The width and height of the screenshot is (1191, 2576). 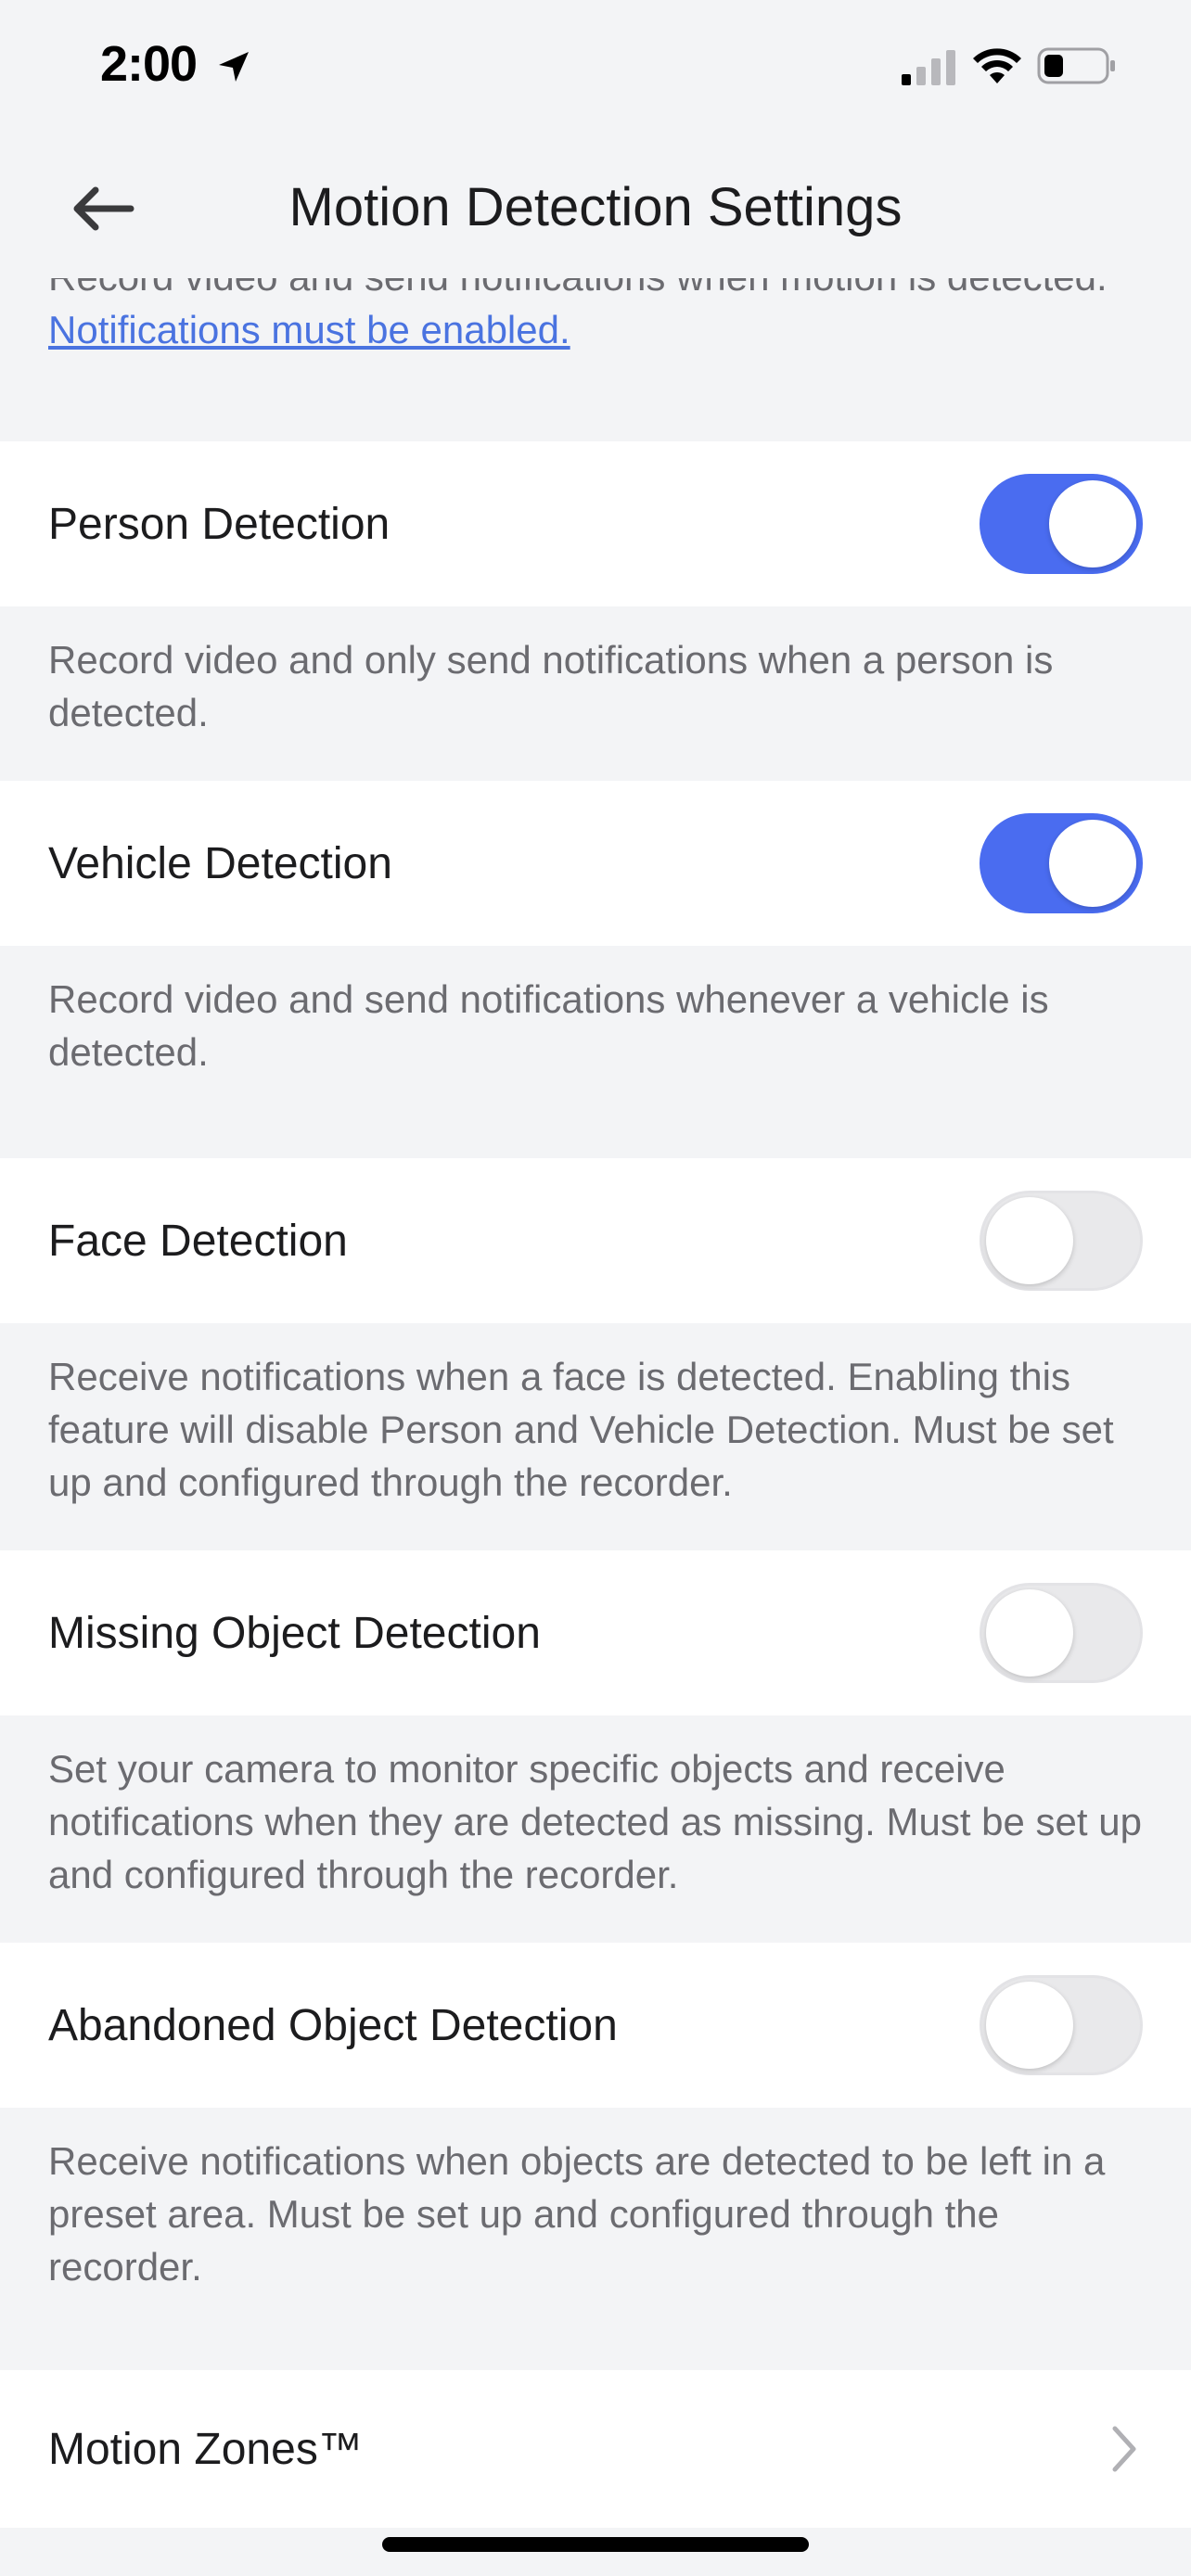 I want to click on vehicle-detection-toggle, so click(x=1061, y=863).